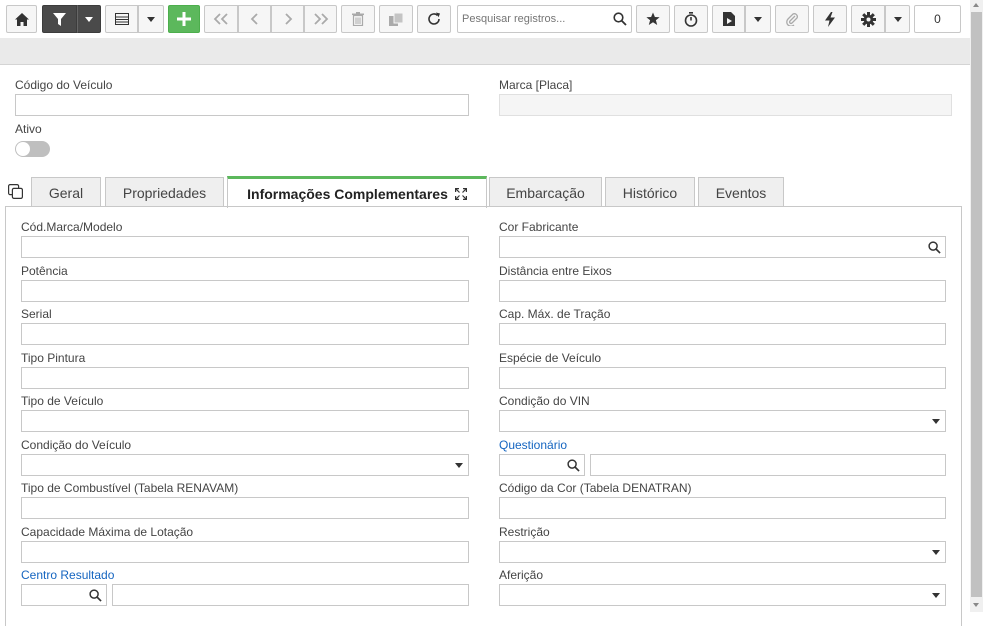 The height and width of the screenshot is (626, 983). I want to click on tab-label: Eventos, so click(741, 192).